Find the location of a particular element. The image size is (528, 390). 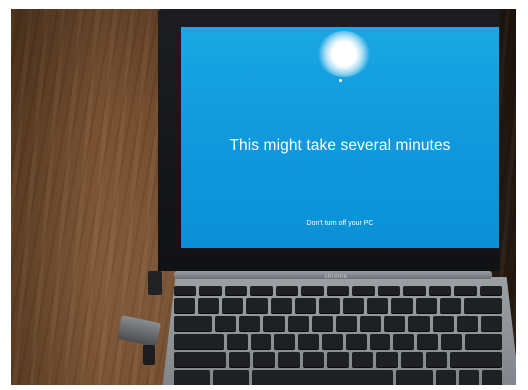

usb-adapter is located at coordinates (149, 355).